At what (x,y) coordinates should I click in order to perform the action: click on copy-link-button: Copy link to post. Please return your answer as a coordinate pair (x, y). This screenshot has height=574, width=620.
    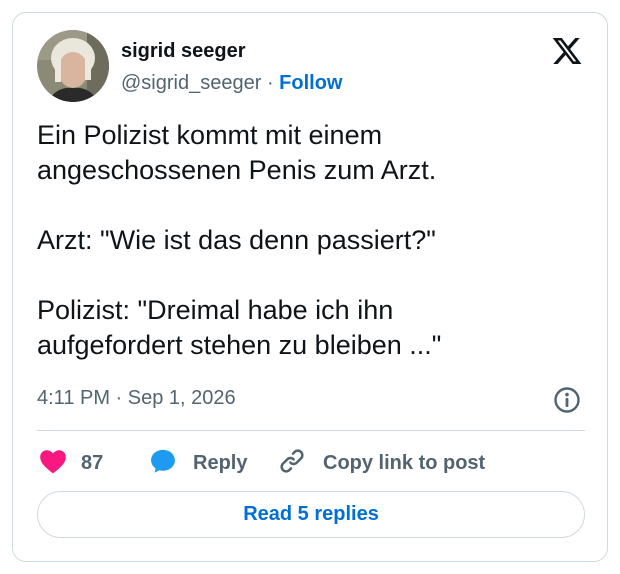
    Looking at the image, I should click on (381, 463).